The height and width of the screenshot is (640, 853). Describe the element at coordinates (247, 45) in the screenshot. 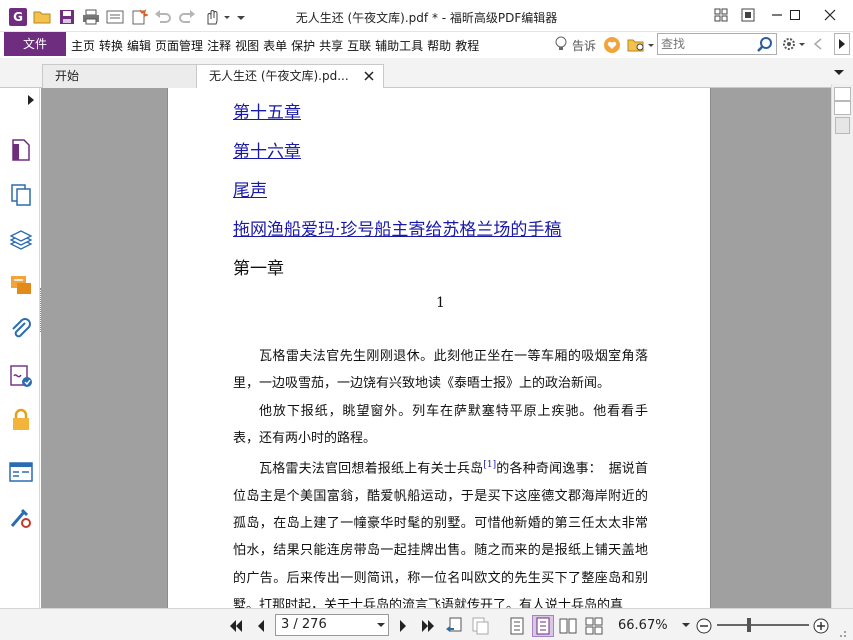

I see `menu-view: 视图` at that location.